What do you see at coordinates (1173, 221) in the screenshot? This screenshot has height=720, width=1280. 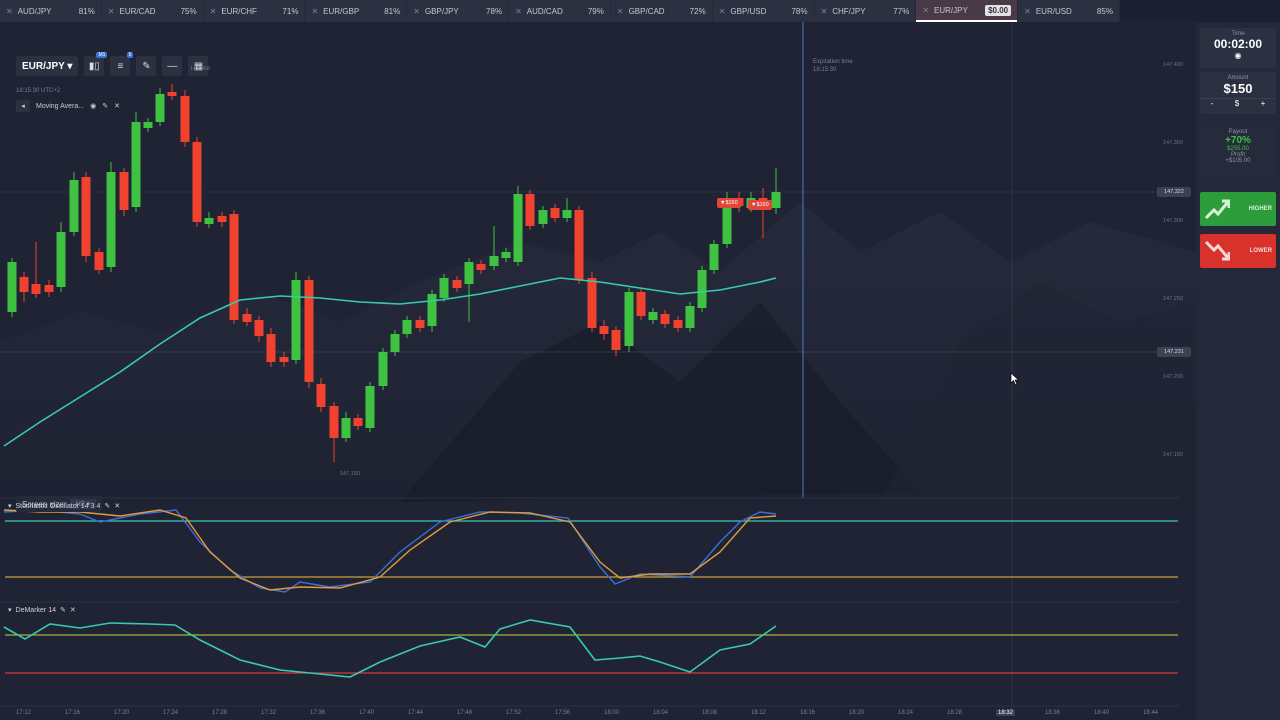 I see `price-axis-label: 147.300` at bounding box center [1173, 221].